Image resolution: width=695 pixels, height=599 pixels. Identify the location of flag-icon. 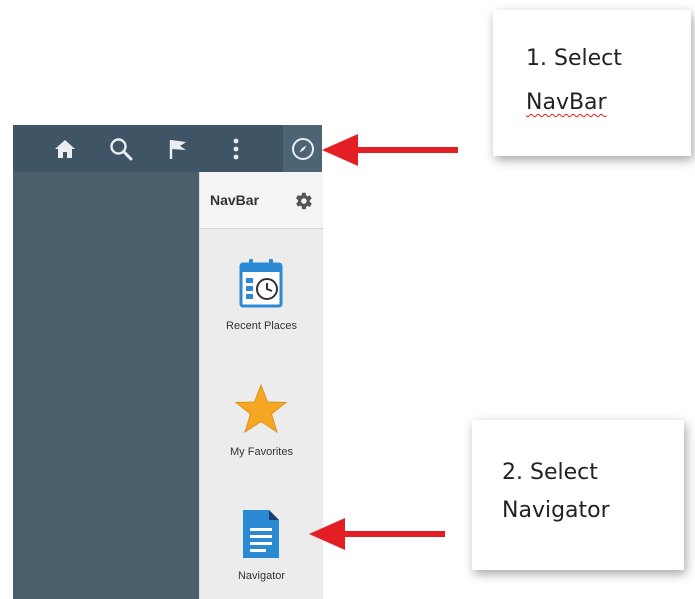
(178, 148).